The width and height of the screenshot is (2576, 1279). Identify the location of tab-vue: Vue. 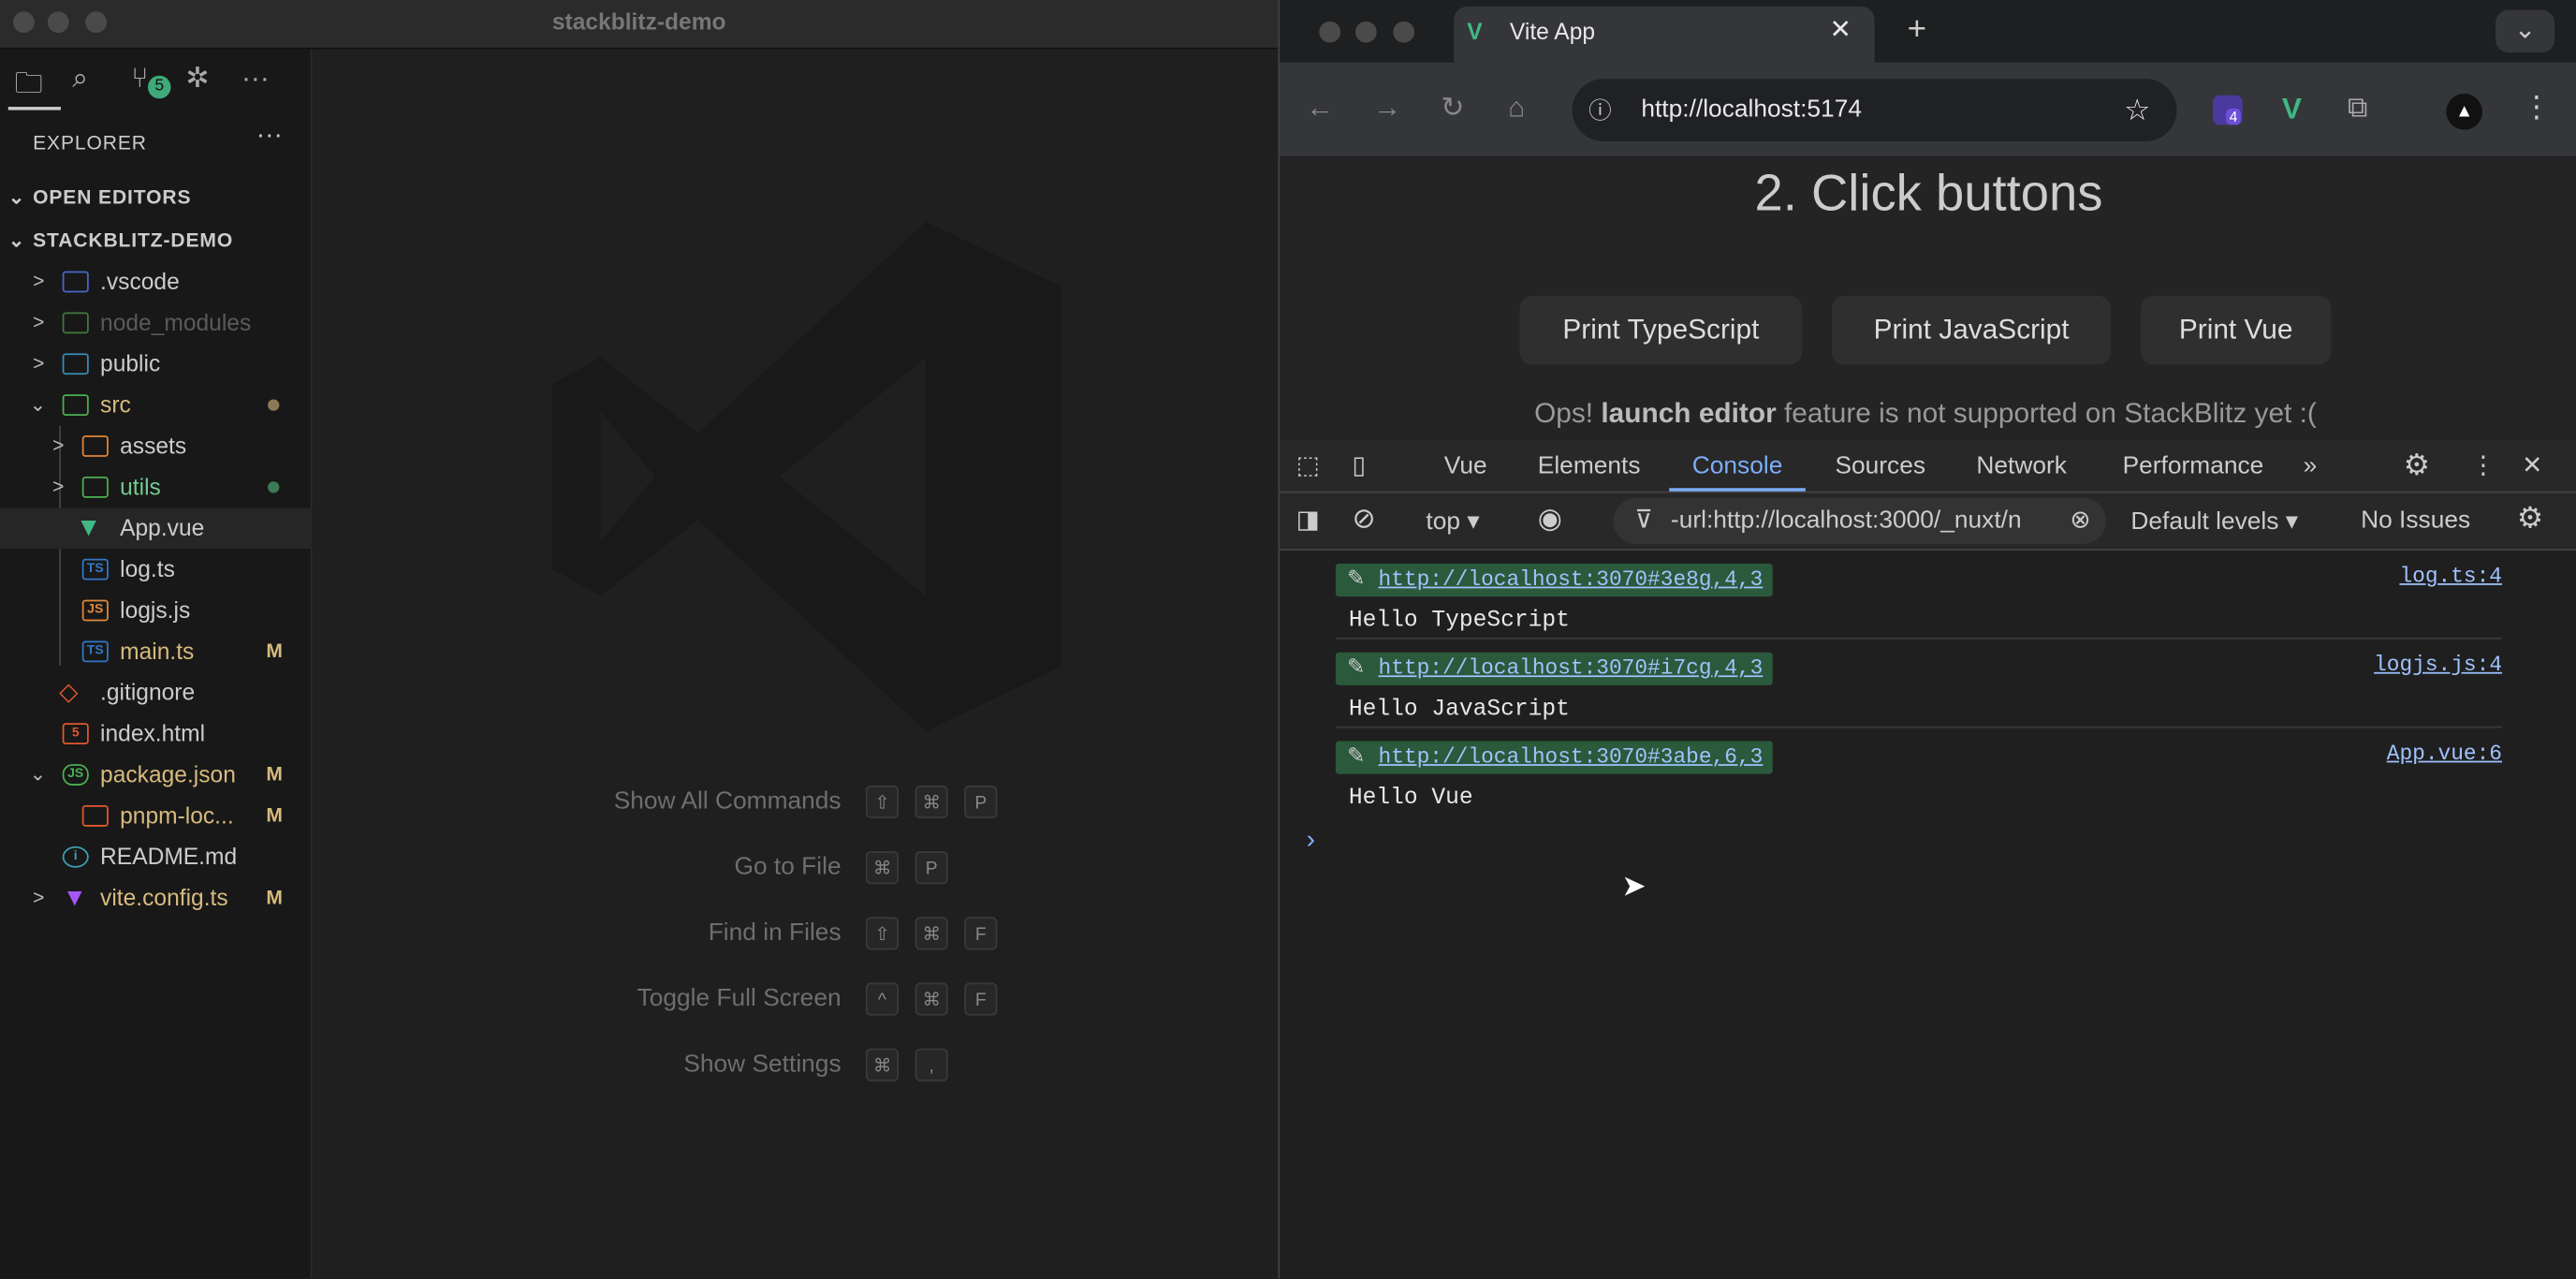
(1465, 465).